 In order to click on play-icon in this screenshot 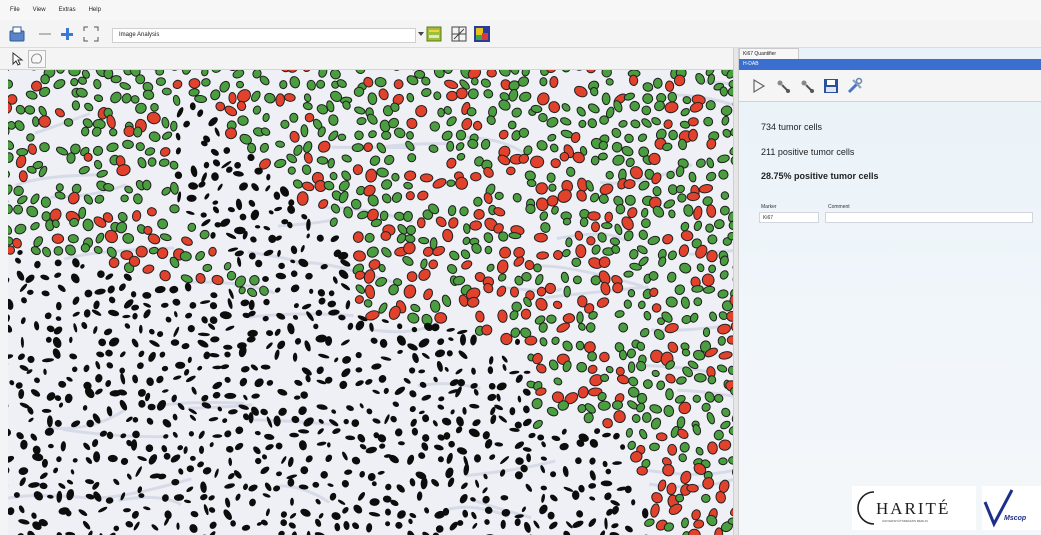, I will do `click(759, 86)`.